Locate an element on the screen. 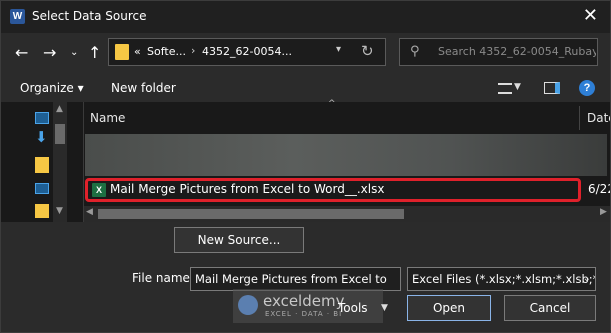 This screenshot has width=611, height=333. word-app-icon: W is located at coordinates (17, 16).